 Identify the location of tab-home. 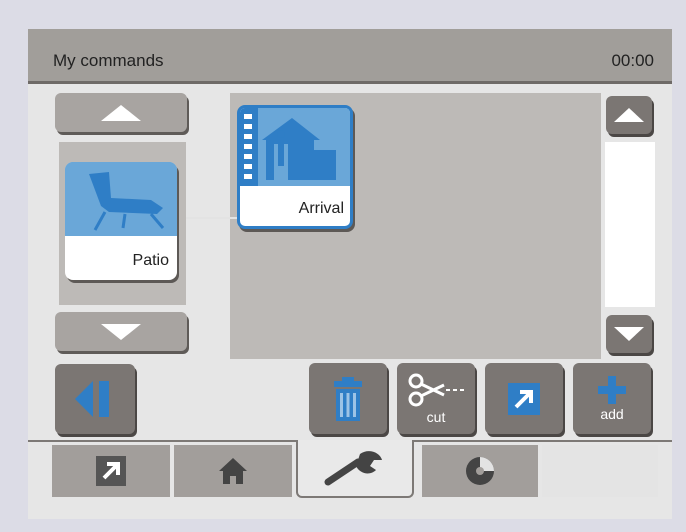
(233, 471).